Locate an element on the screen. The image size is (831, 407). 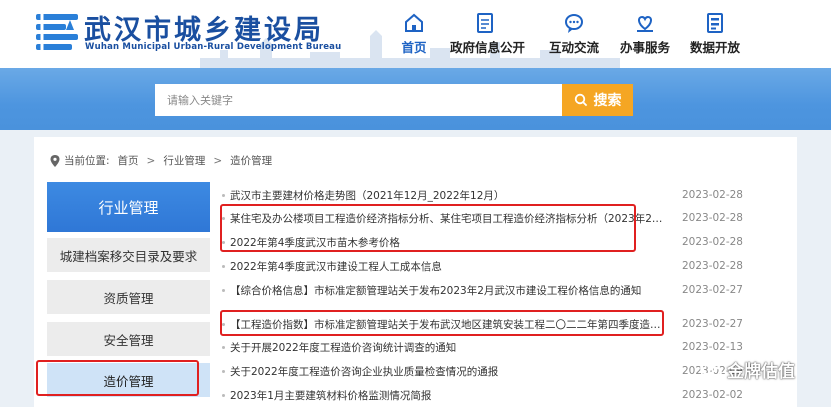
nav-label: 互动交流 is located at coordinates (573, 47).